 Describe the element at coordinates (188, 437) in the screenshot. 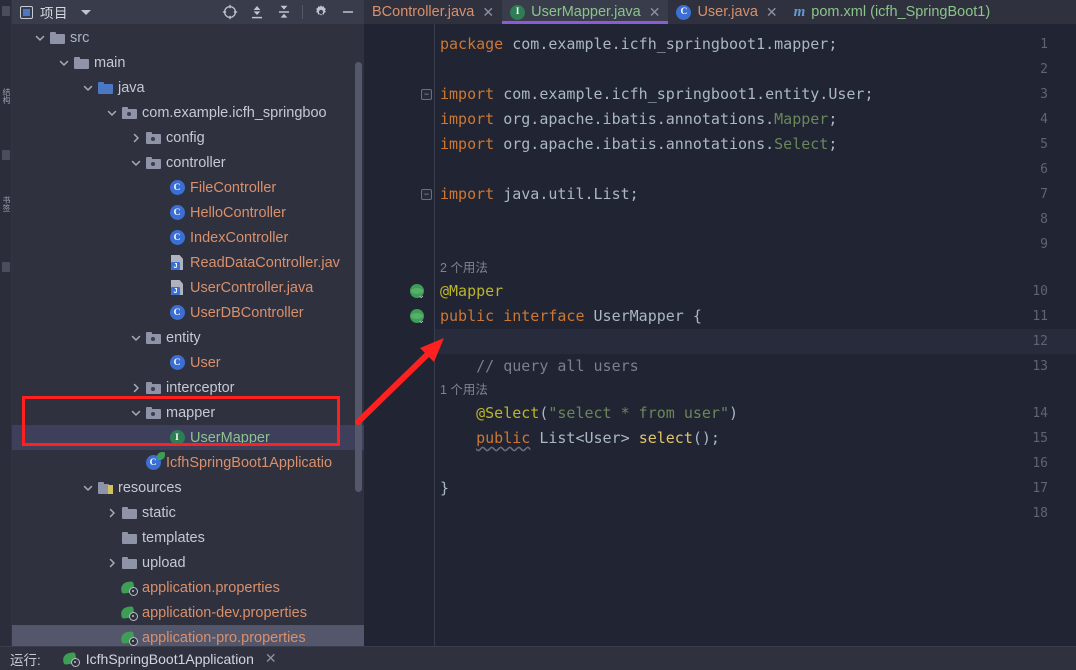

I see `tree-node-usermapper: I UserMapper` at that location.